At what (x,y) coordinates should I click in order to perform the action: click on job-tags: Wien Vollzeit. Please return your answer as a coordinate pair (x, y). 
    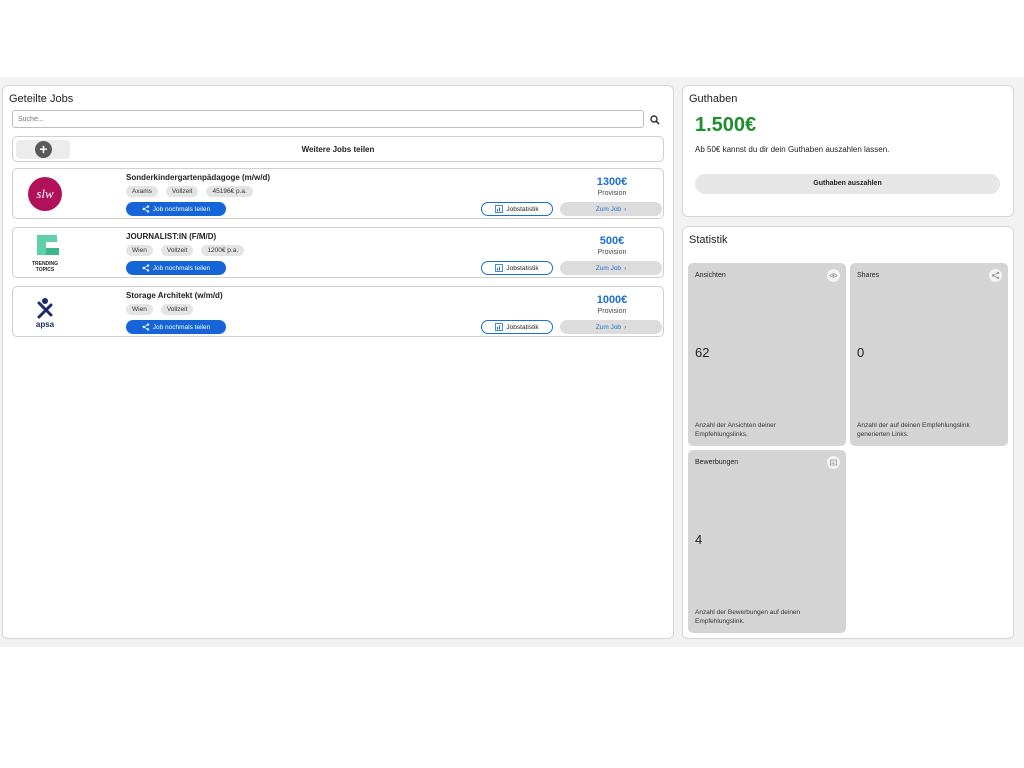
    Looking at the image, I should click on (160, 309).